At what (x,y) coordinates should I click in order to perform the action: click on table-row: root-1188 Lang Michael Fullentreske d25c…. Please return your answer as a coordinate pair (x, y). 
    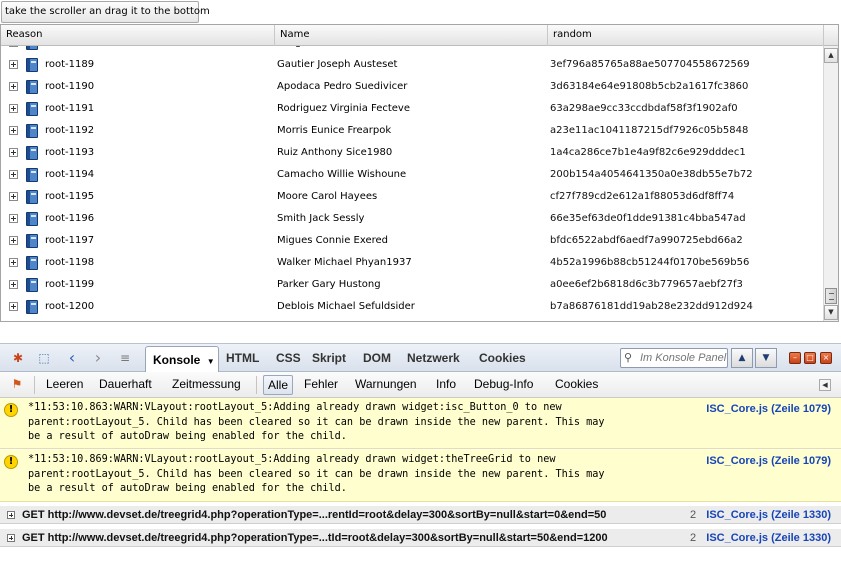
    Looking at the image, I should click on (411, 50).